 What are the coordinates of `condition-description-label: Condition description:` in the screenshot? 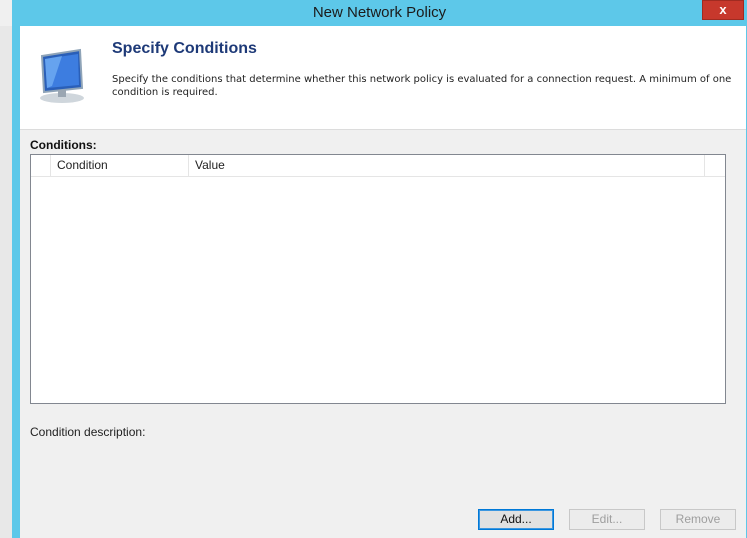 It's located at (88, 432).